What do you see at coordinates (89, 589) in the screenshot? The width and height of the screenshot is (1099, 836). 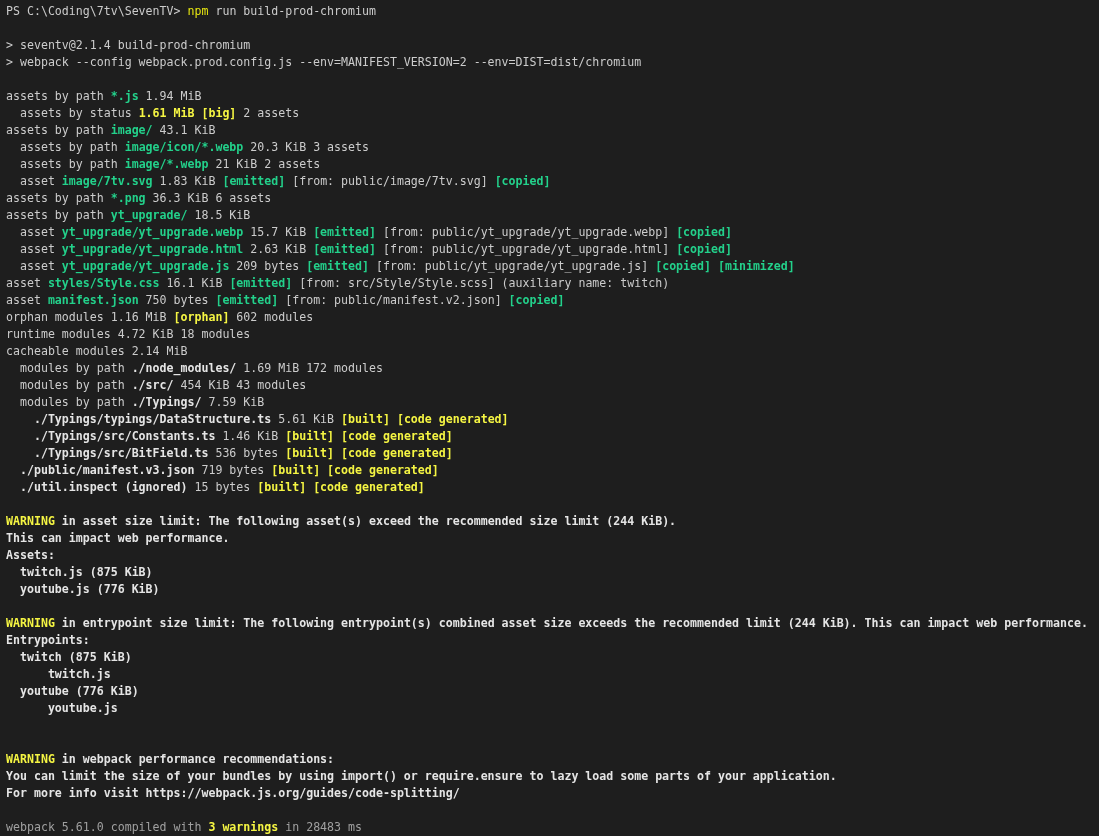 I see `terminal-line: youtube.js (776 KiB)` at bounding box center [89, 589].